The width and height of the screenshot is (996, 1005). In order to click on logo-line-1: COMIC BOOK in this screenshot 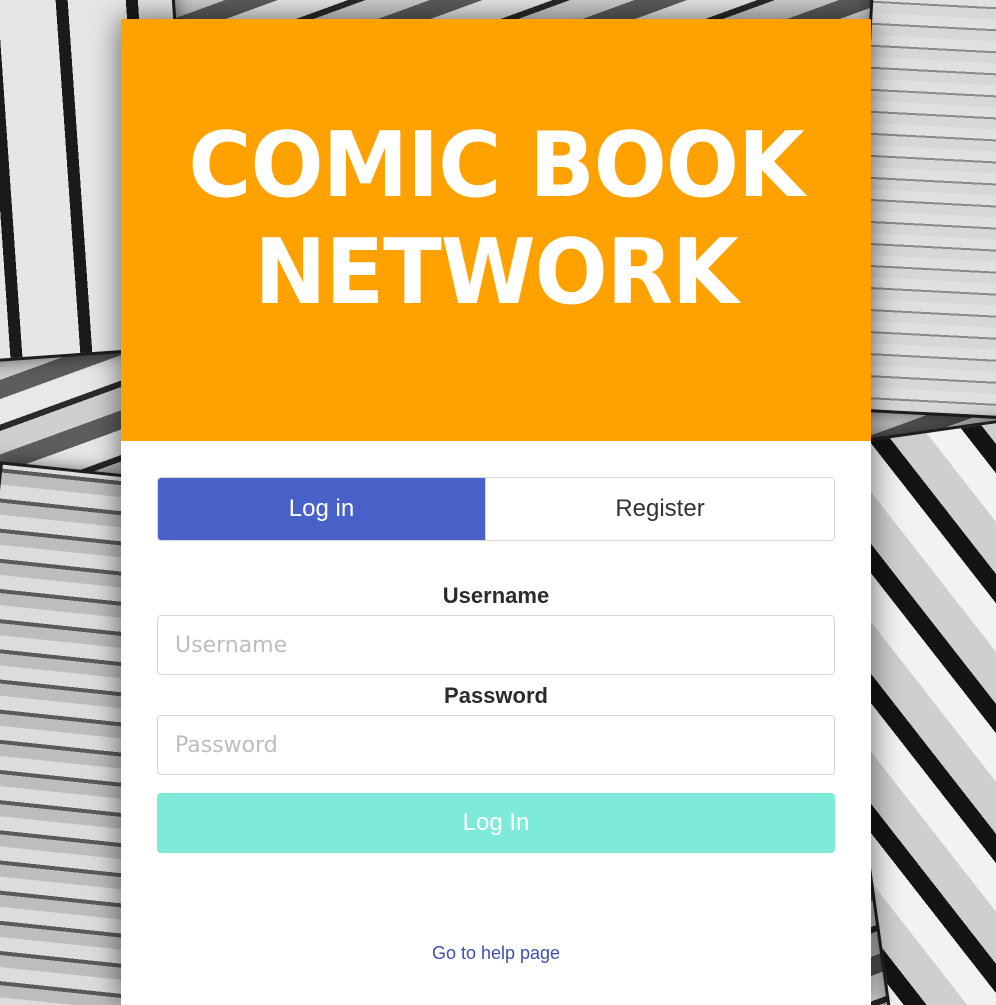, I will do `click(496, 165)`.